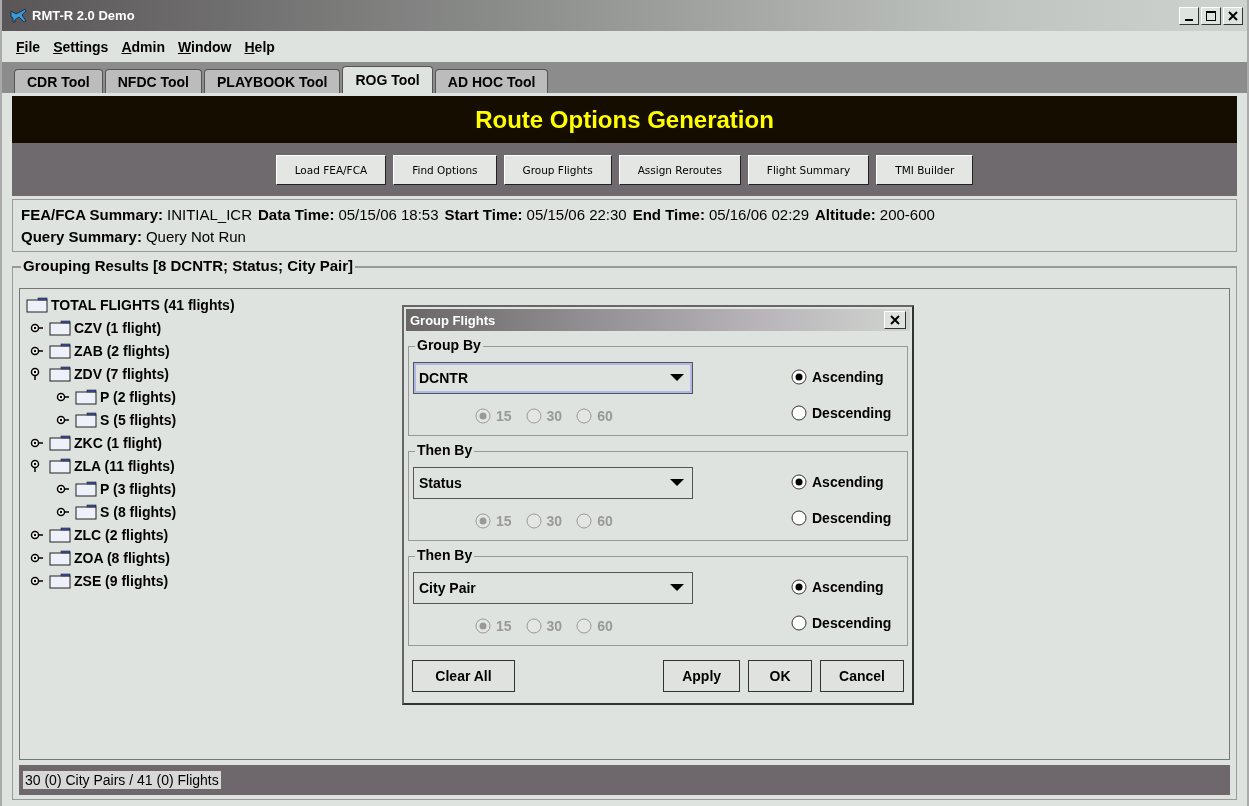  I want to click on field-value: Query Not Run, so click(195, 236).